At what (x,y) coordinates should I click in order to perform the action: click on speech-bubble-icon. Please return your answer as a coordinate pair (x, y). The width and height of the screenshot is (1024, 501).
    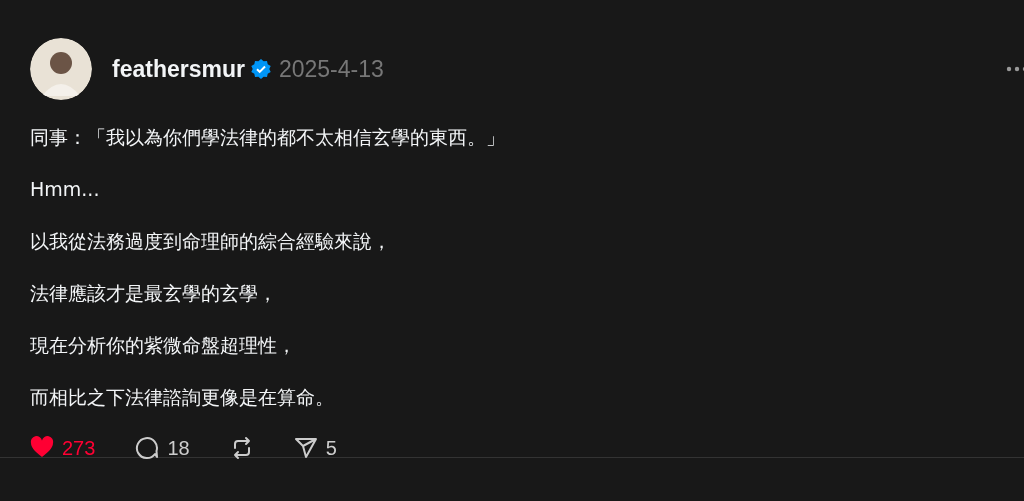
    Looking at the image, I should click on (147, 448).